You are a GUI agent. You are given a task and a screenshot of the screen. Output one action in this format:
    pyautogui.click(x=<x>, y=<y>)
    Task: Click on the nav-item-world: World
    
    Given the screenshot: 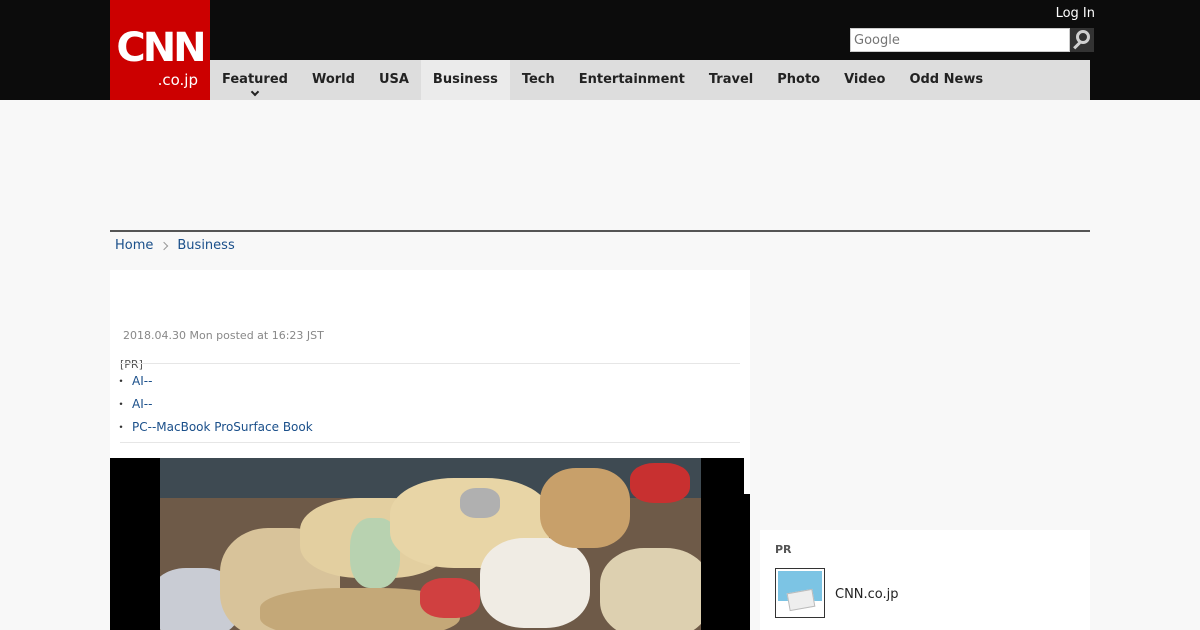 What is the action you would take?
    pyautogui.click(x=333, y=80)
    